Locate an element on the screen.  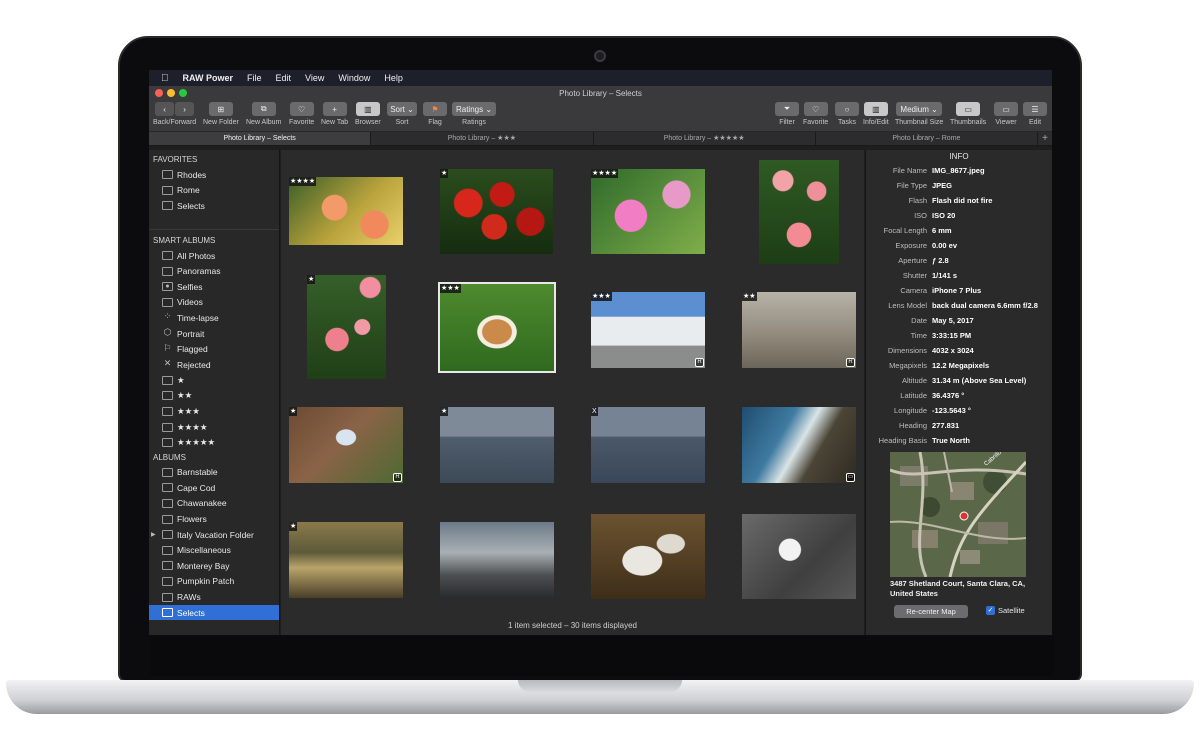
sidebar-item-barnstable: Barnstable is located at coordinates (214, 473).